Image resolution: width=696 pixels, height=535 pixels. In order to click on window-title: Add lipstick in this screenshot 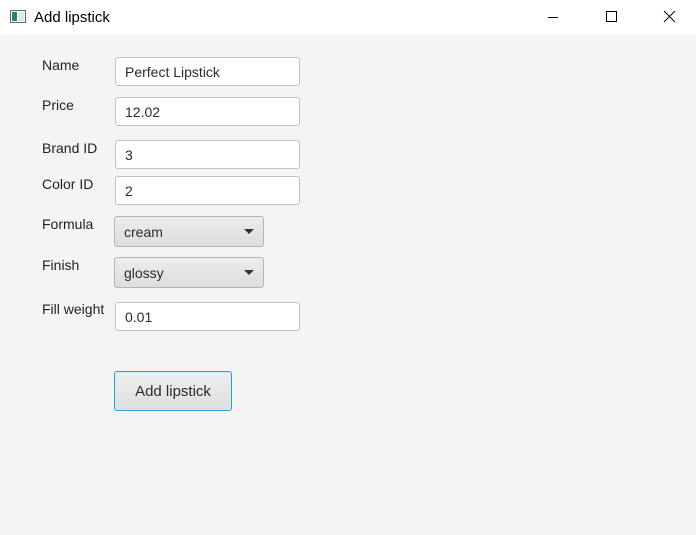, I will do `click(72, 17)`.